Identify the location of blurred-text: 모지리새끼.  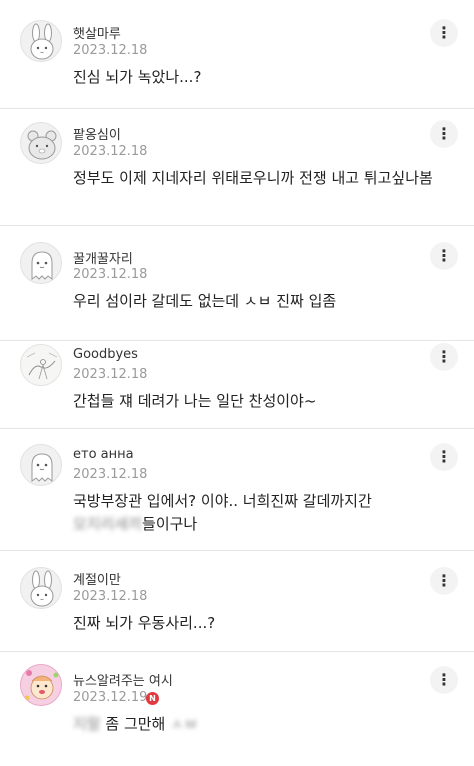
(108, 524).